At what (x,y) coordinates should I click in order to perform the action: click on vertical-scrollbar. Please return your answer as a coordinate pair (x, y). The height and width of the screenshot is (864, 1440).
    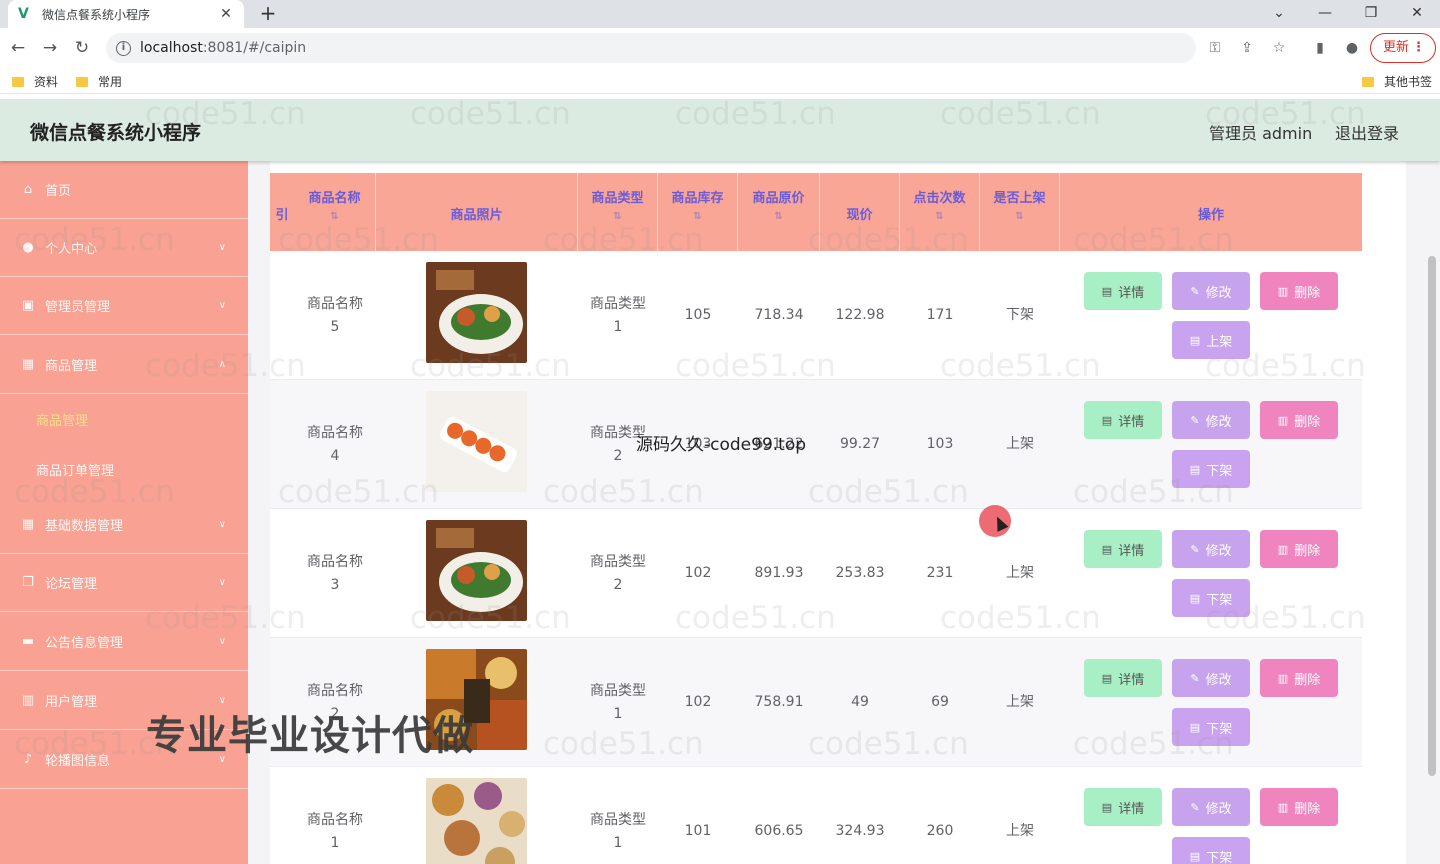
    Looking at the image, I should click on (1432, 516).